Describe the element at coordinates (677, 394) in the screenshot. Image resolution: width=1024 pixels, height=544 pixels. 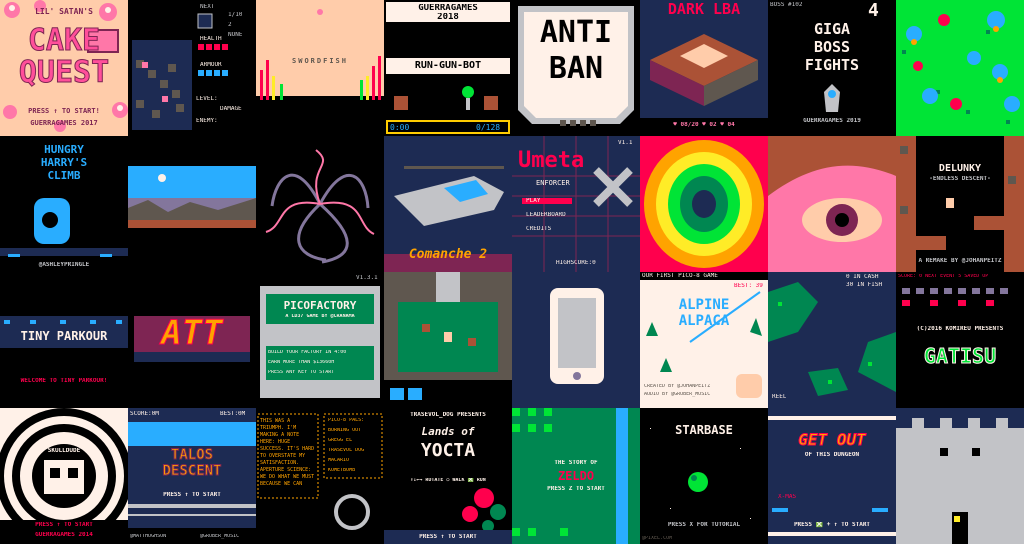
I see `alpaca-credit-b: AUDIO BY @GRUBER_MUSIC` at that location.